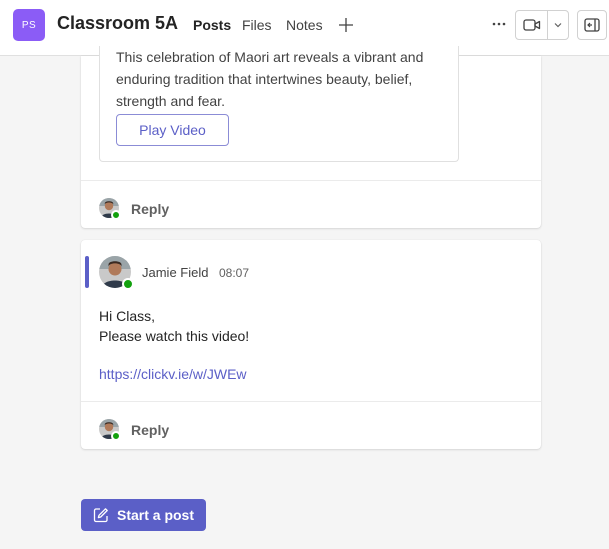 This screenshot has height=549, width=609. I want to click on post-author: Jamie Field, so click(175, 272).